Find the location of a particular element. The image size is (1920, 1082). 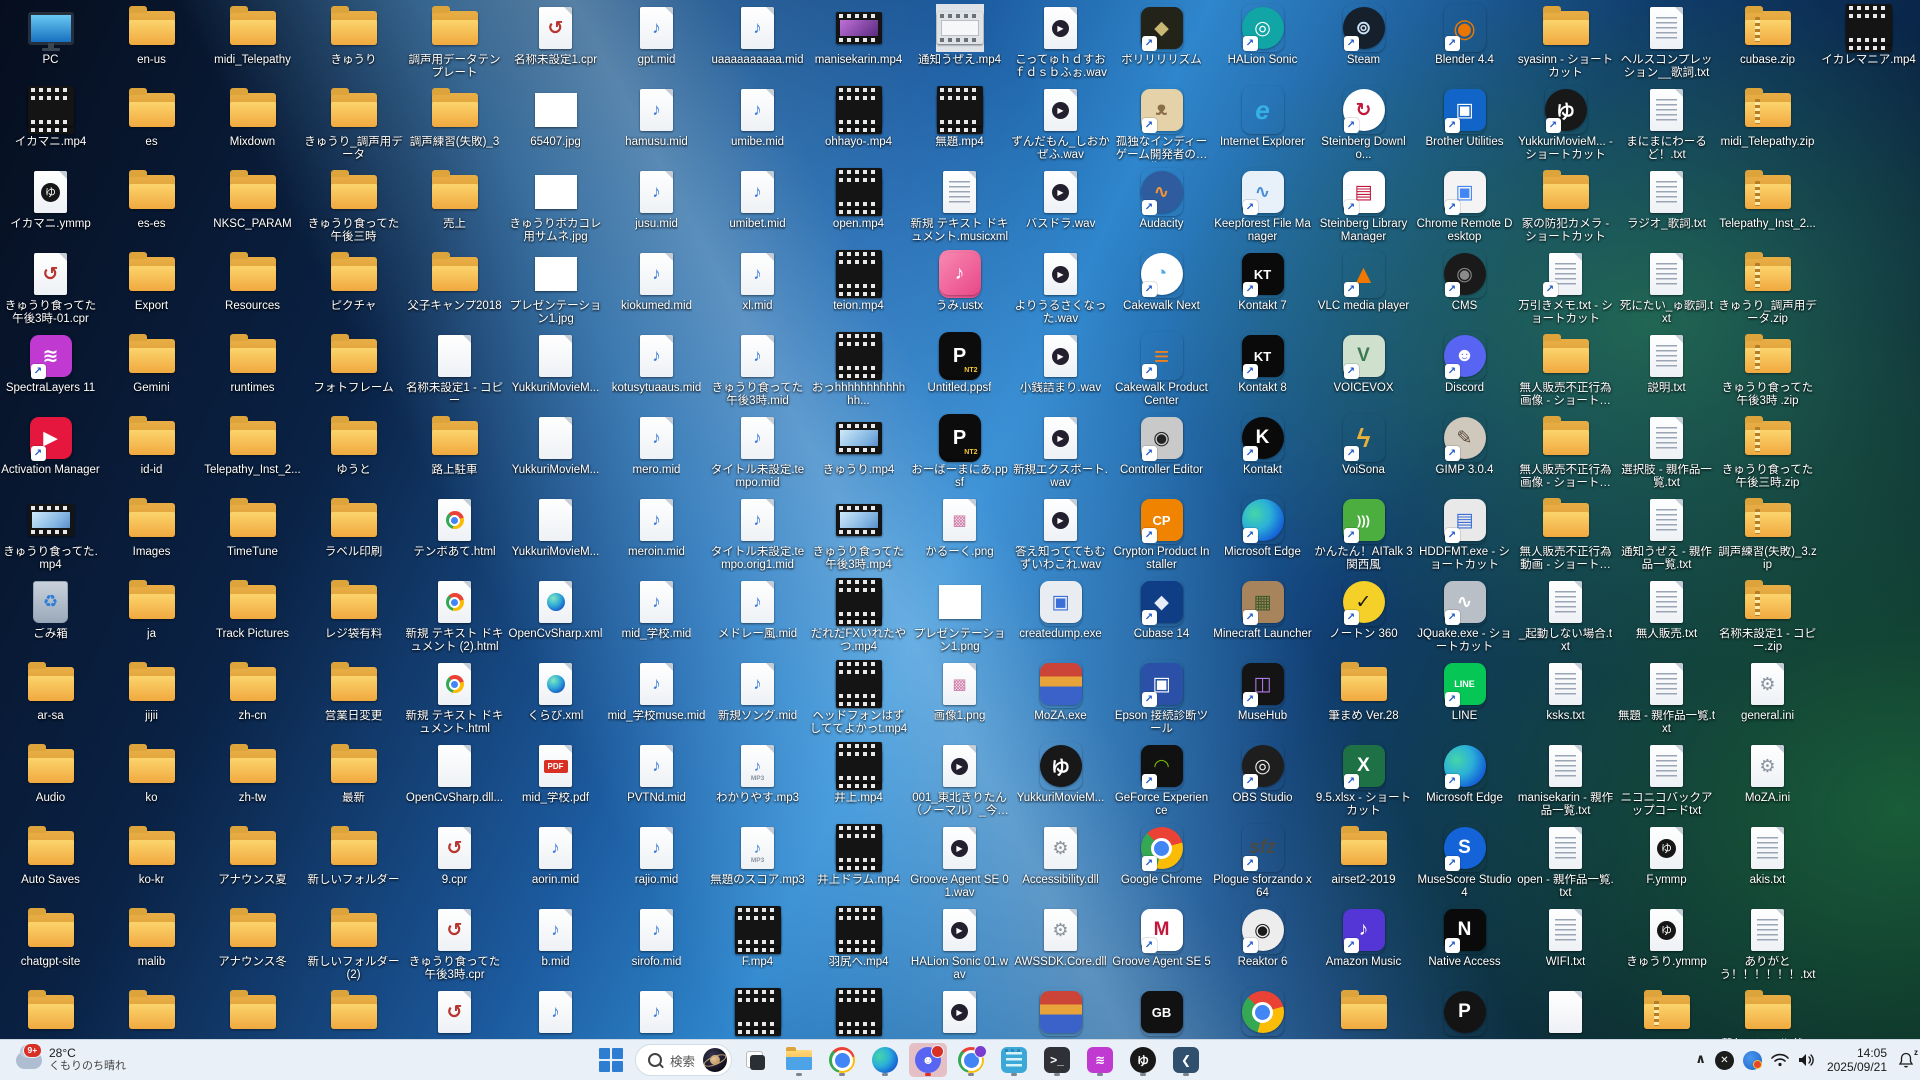

desktop-icon: ko-kr is located at coordinates (151, 863).